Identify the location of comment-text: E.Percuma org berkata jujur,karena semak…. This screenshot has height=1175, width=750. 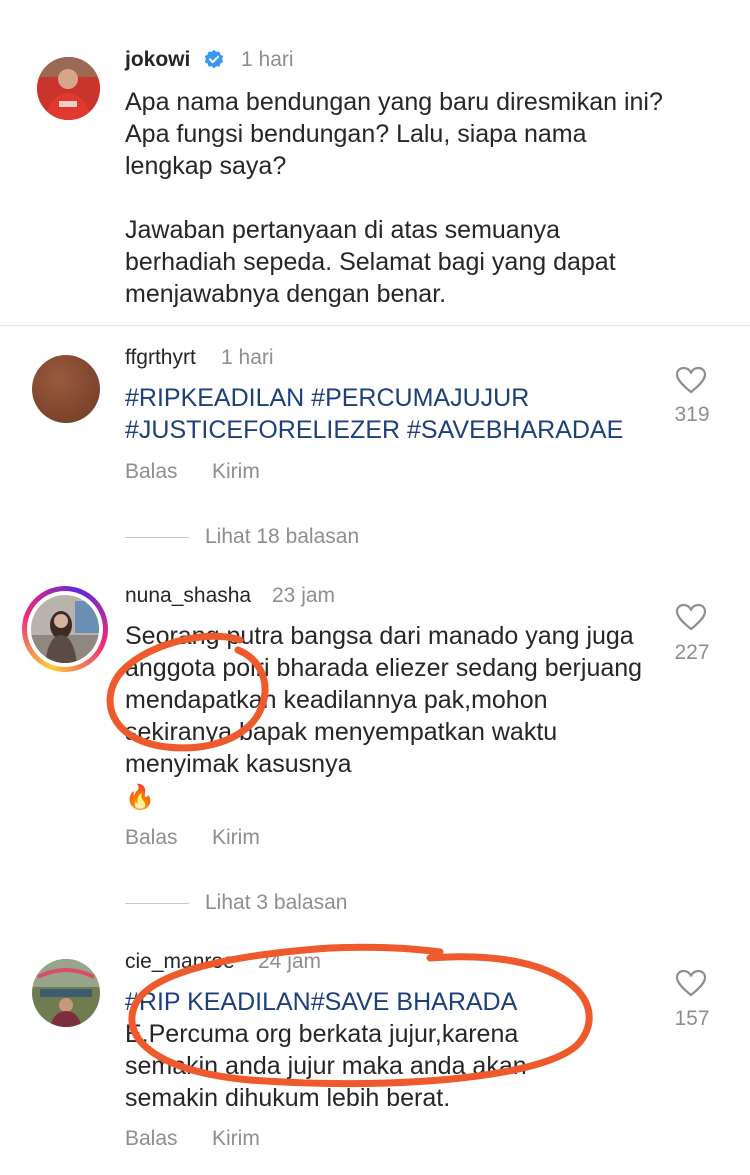
(329, 1066).